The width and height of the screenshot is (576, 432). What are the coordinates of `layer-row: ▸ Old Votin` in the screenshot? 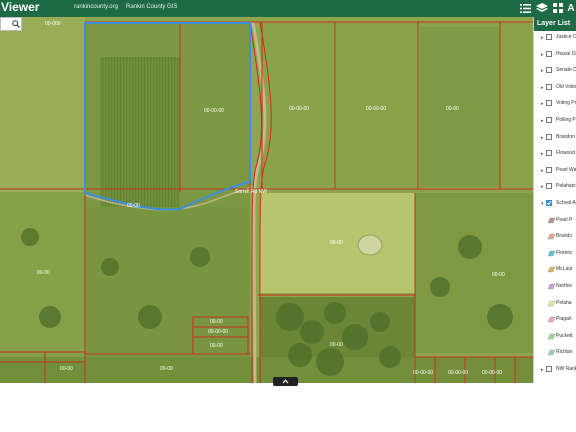 It's located at (555, 88).